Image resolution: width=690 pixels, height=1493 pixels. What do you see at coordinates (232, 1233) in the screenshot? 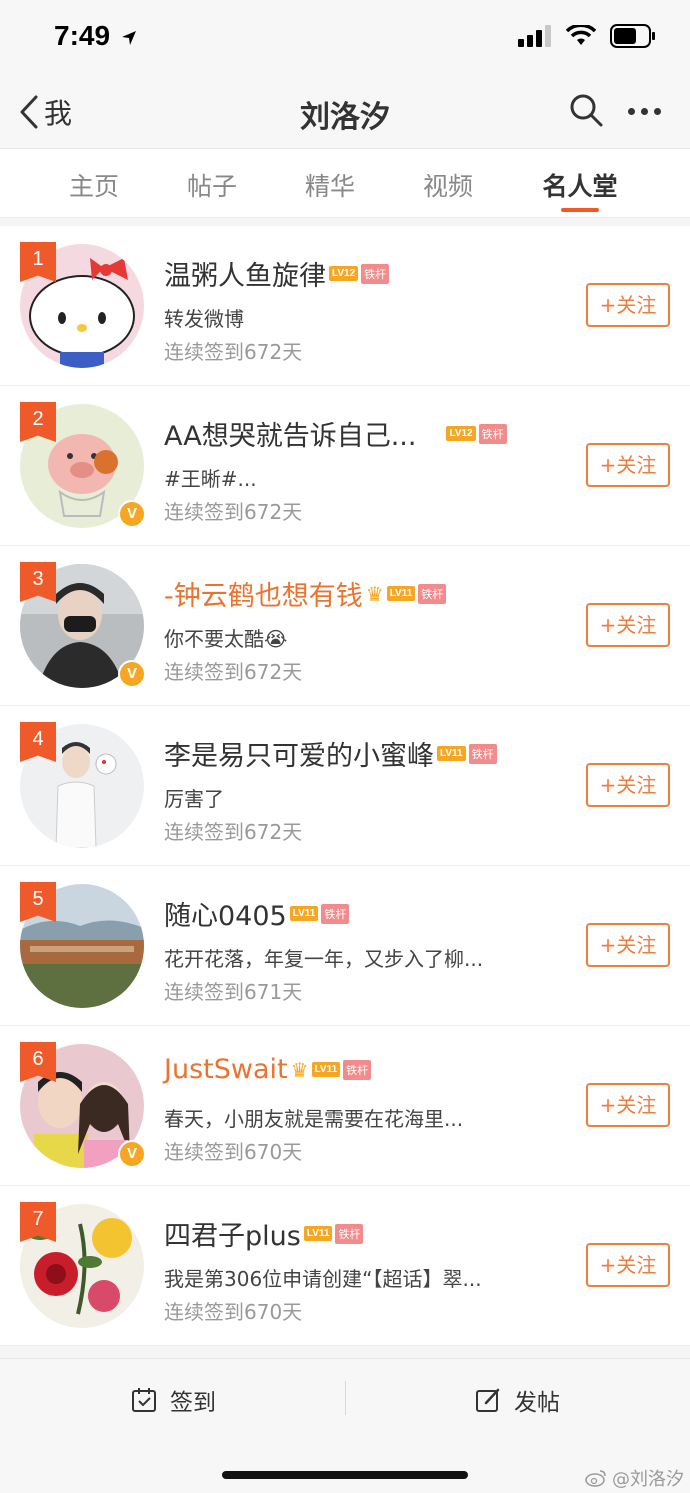
I see `member-name: 四君子plus` at bounding box center [232, 1233].